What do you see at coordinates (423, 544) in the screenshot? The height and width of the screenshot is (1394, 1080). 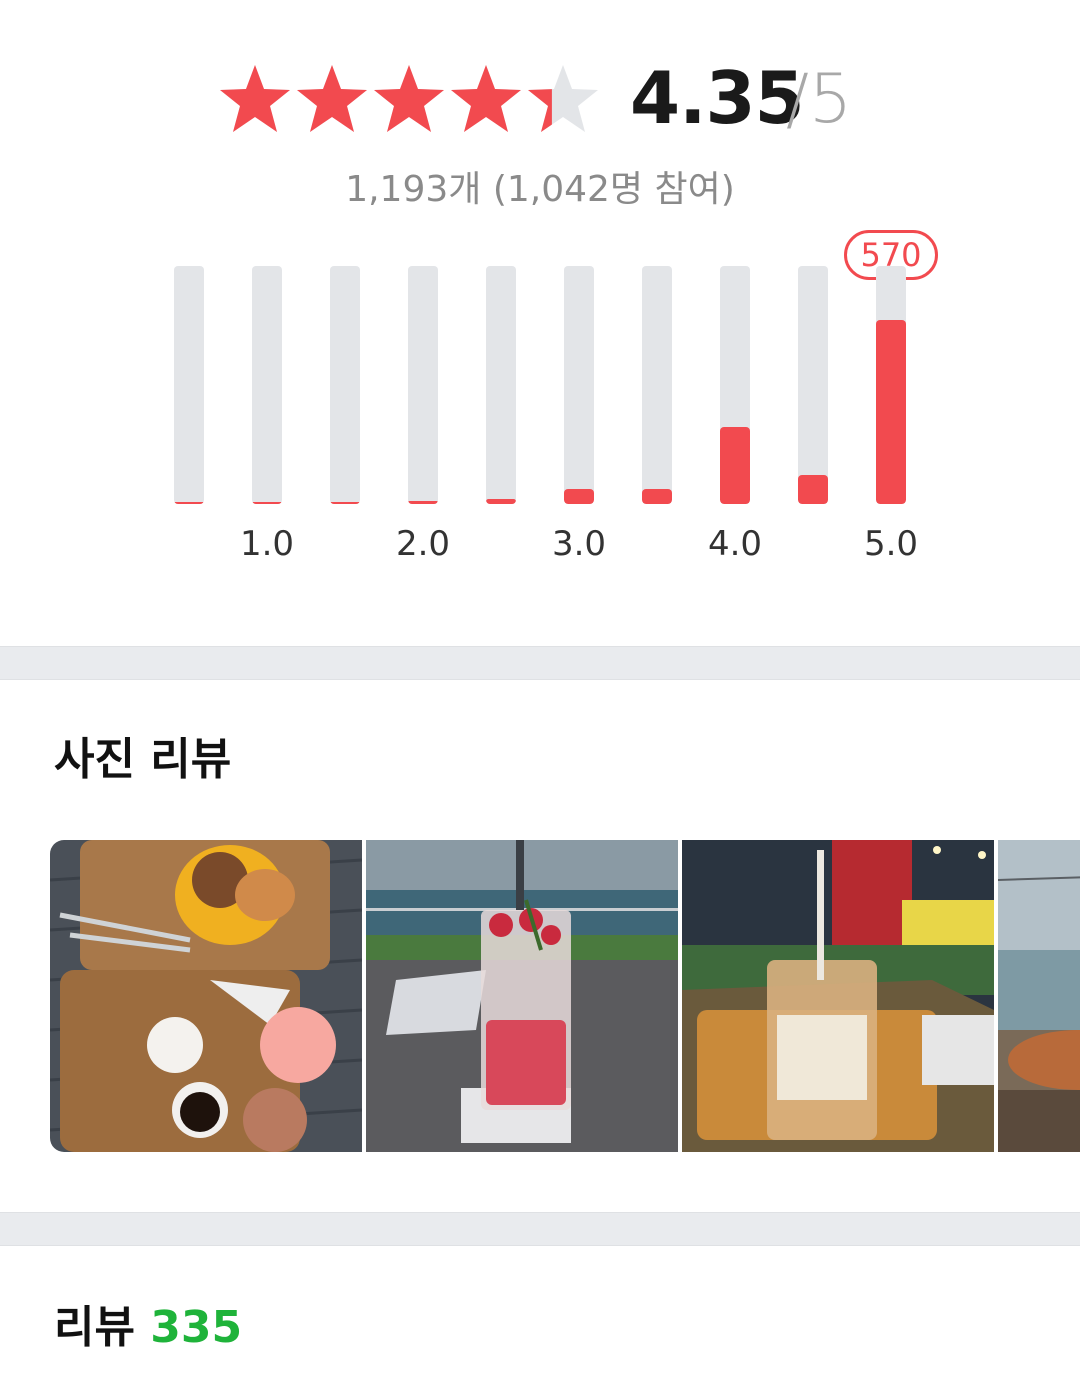 I see `histogram-tick-label: 2.0` at bounding box center [423, 544].